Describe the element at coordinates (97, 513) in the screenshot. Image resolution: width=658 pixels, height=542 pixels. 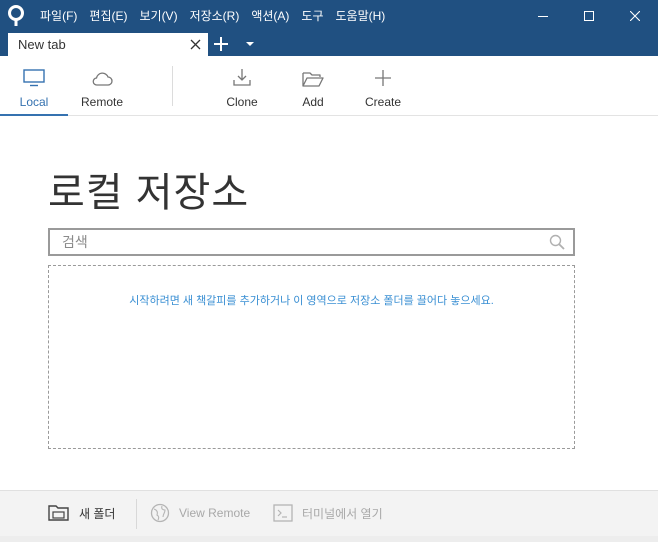
I see `new-folder-label: 새 폴더` at that location.